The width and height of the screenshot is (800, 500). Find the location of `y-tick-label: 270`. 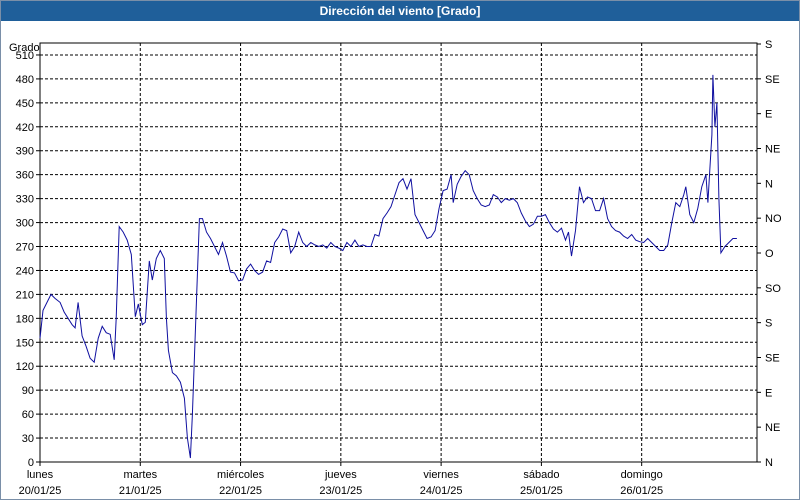

y-tick-label: 270 is located at coordinates (25, 248).